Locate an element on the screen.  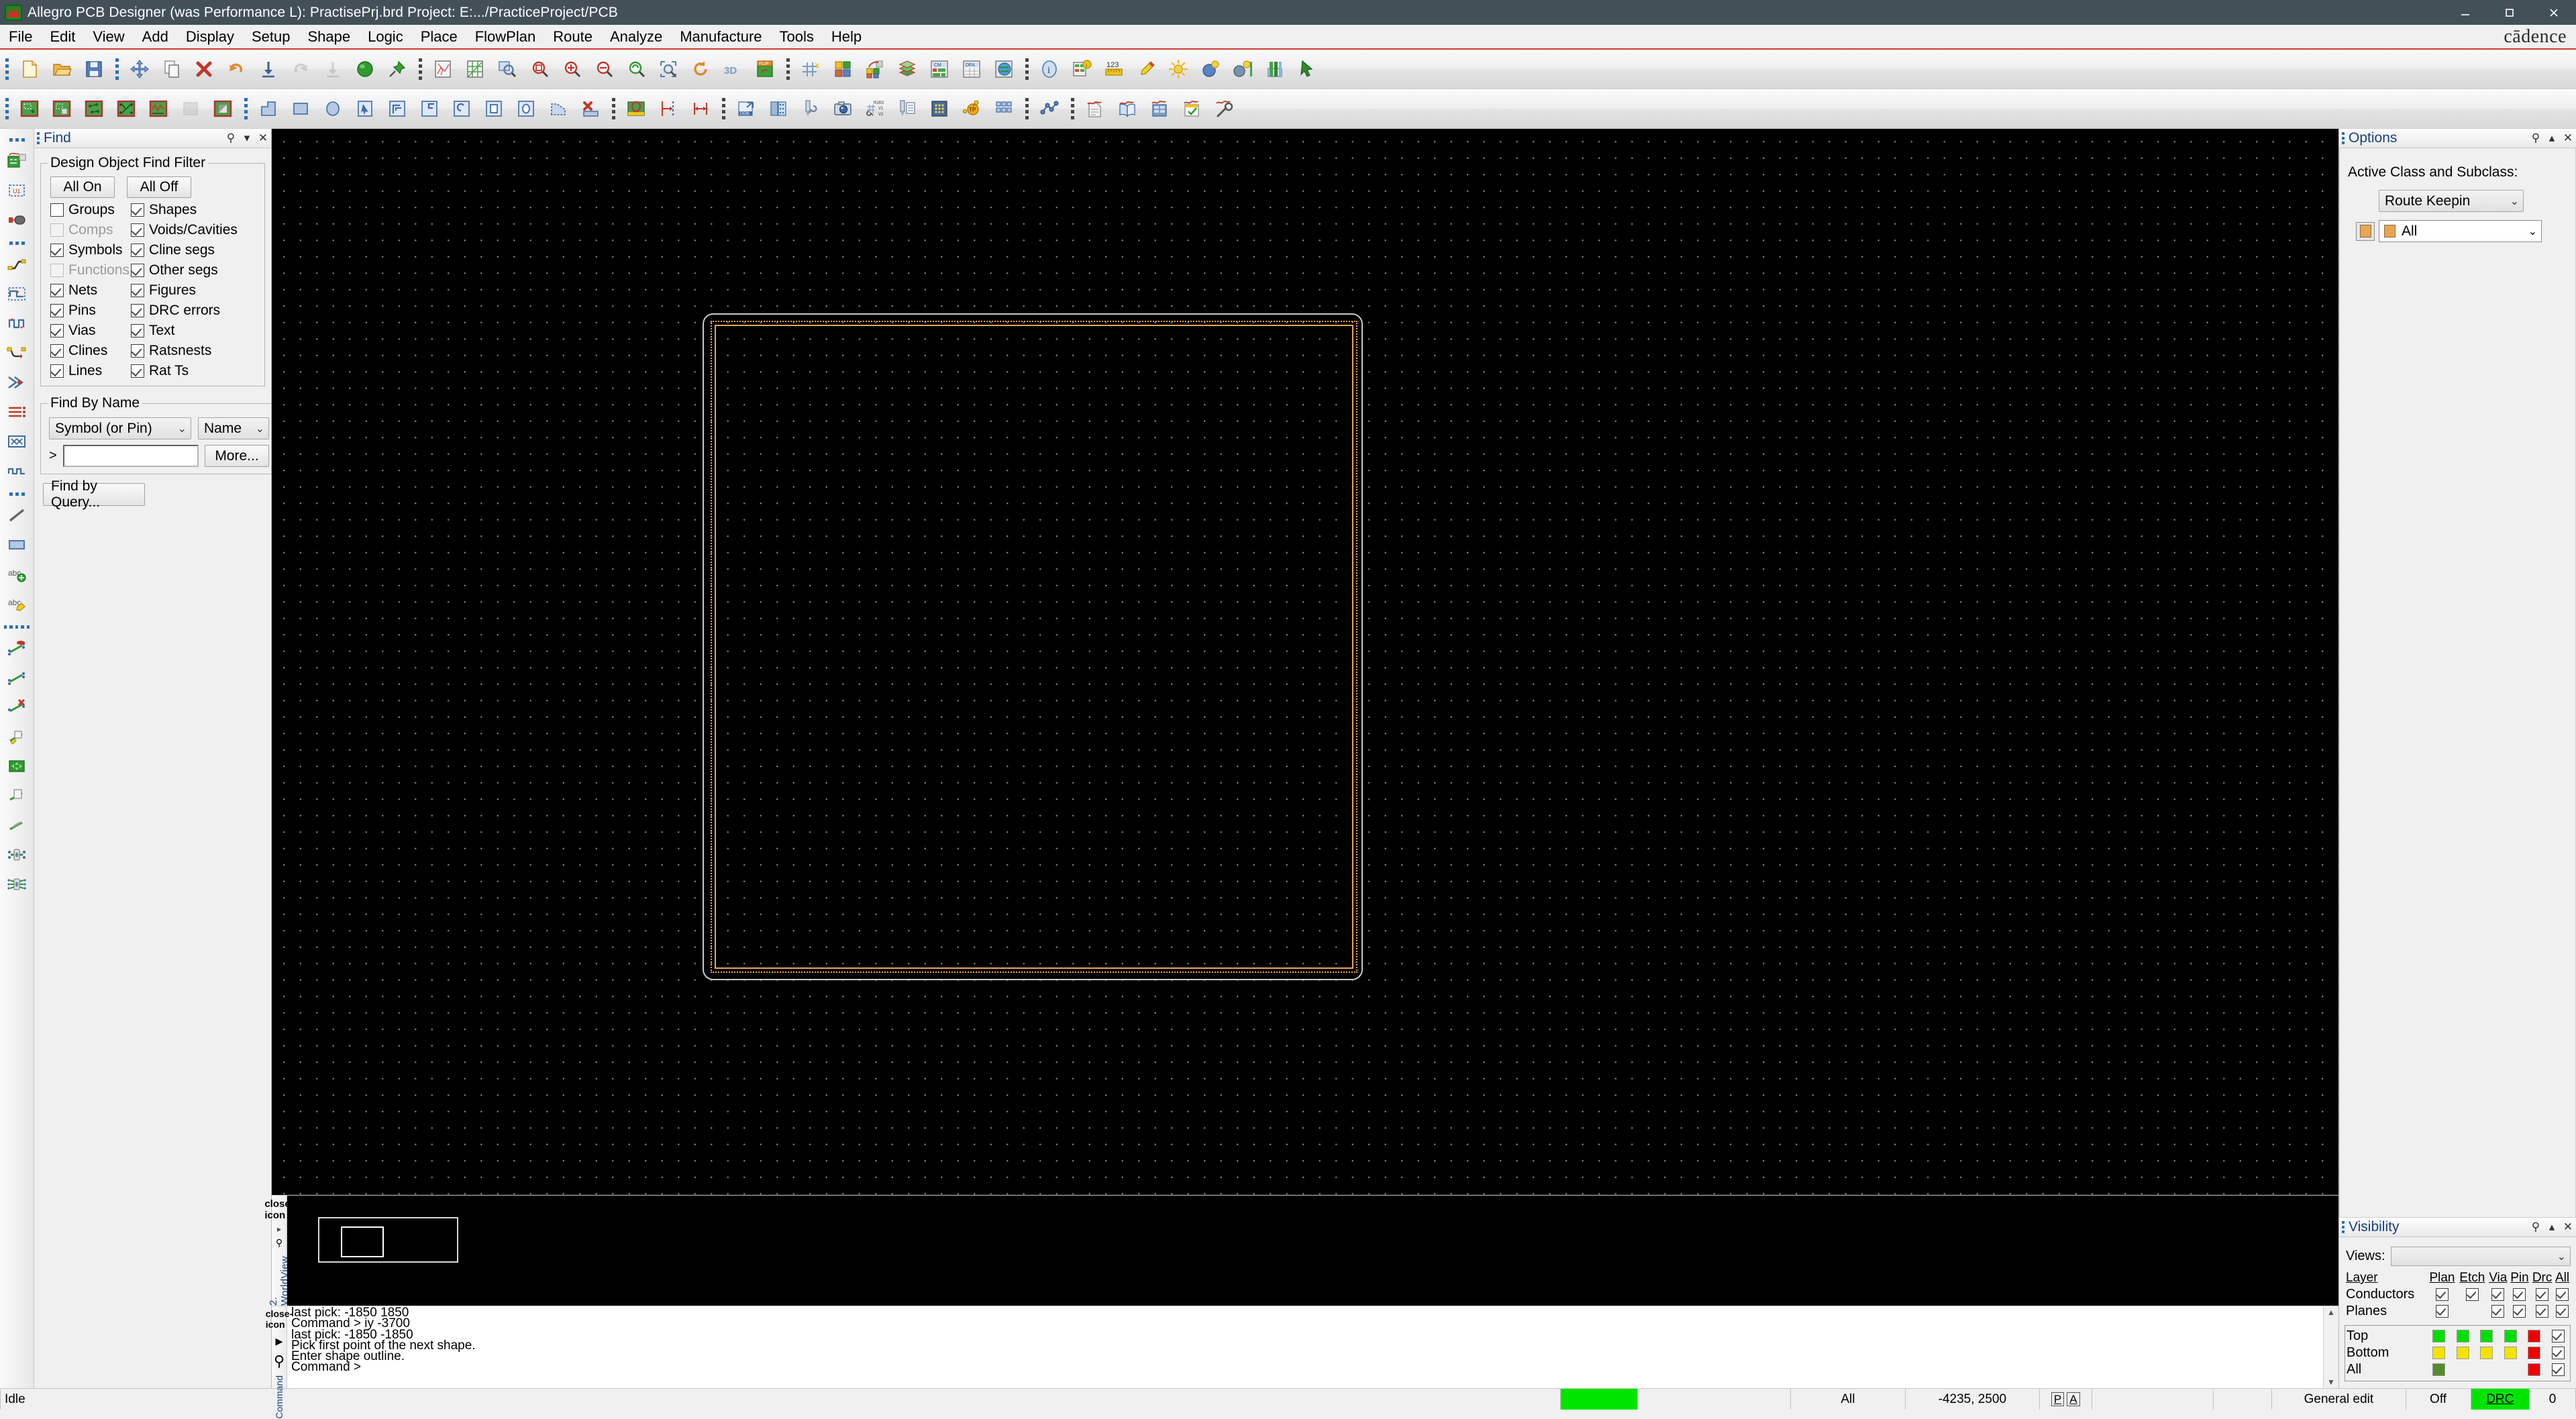
menu-manufacture: Manufacture is located at coordinates (720, 37).